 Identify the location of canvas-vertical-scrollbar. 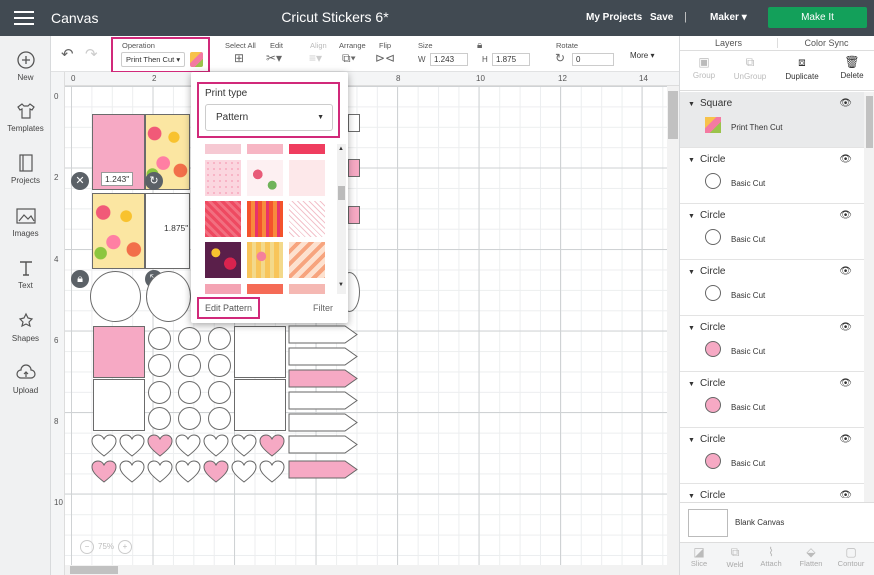
(673, 330).